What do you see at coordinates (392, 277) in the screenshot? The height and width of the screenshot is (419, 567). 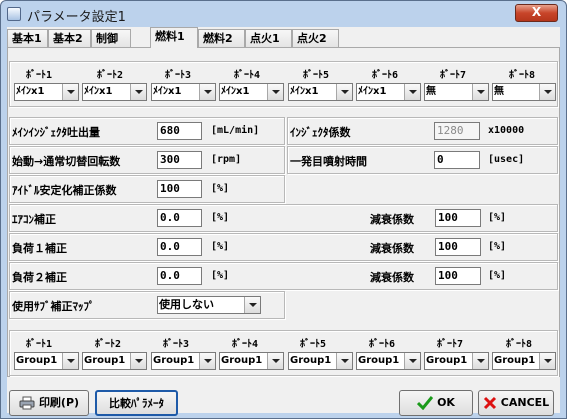 I see `load2-decay-label: 減衰係数` at bounding box center [392, 277].